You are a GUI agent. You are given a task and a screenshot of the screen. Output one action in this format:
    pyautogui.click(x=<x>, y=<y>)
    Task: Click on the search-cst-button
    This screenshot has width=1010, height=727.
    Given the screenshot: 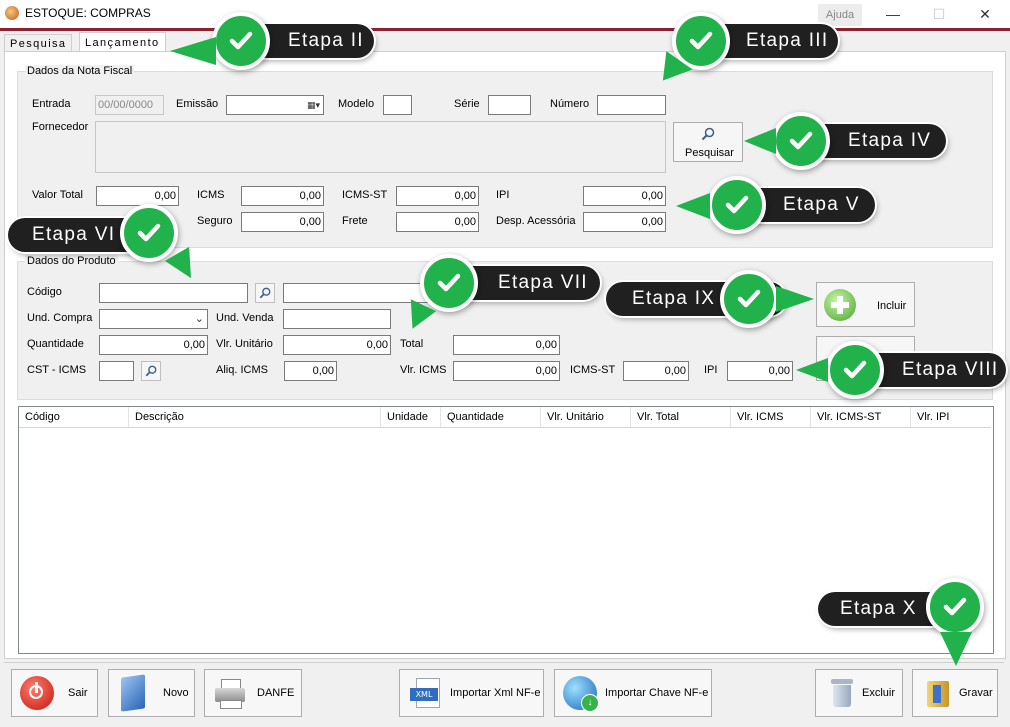 What is the action you would take?
    pyautogui.click(x=151, y=371)
    